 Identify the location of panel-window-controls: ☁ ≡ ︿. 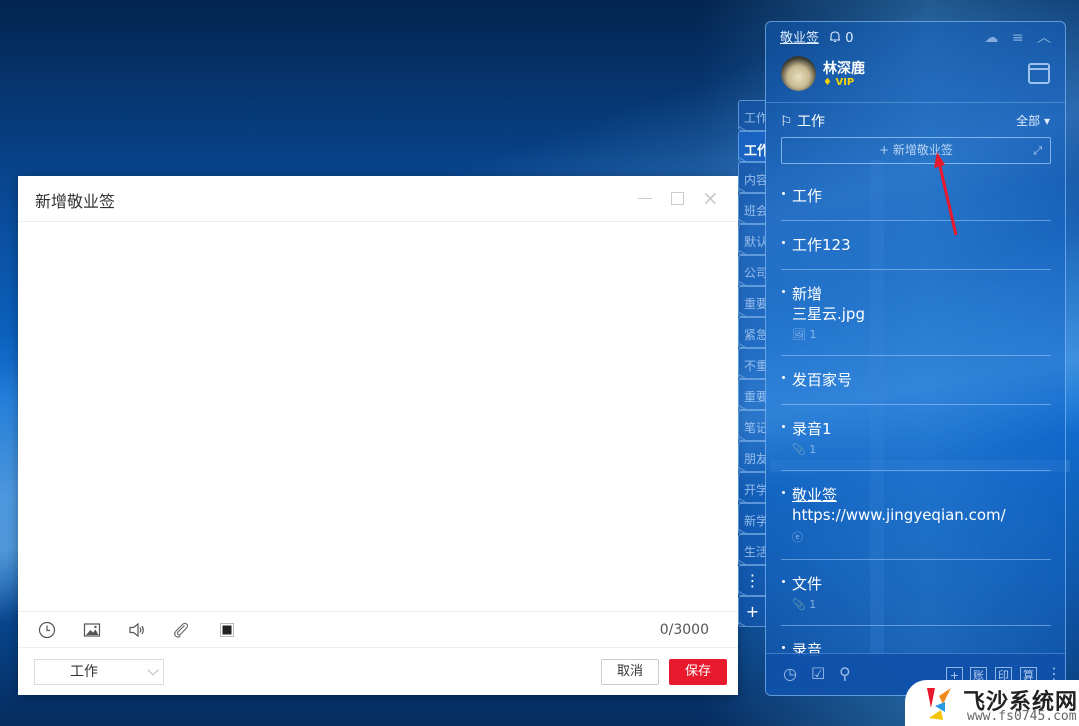
(1013, 37).